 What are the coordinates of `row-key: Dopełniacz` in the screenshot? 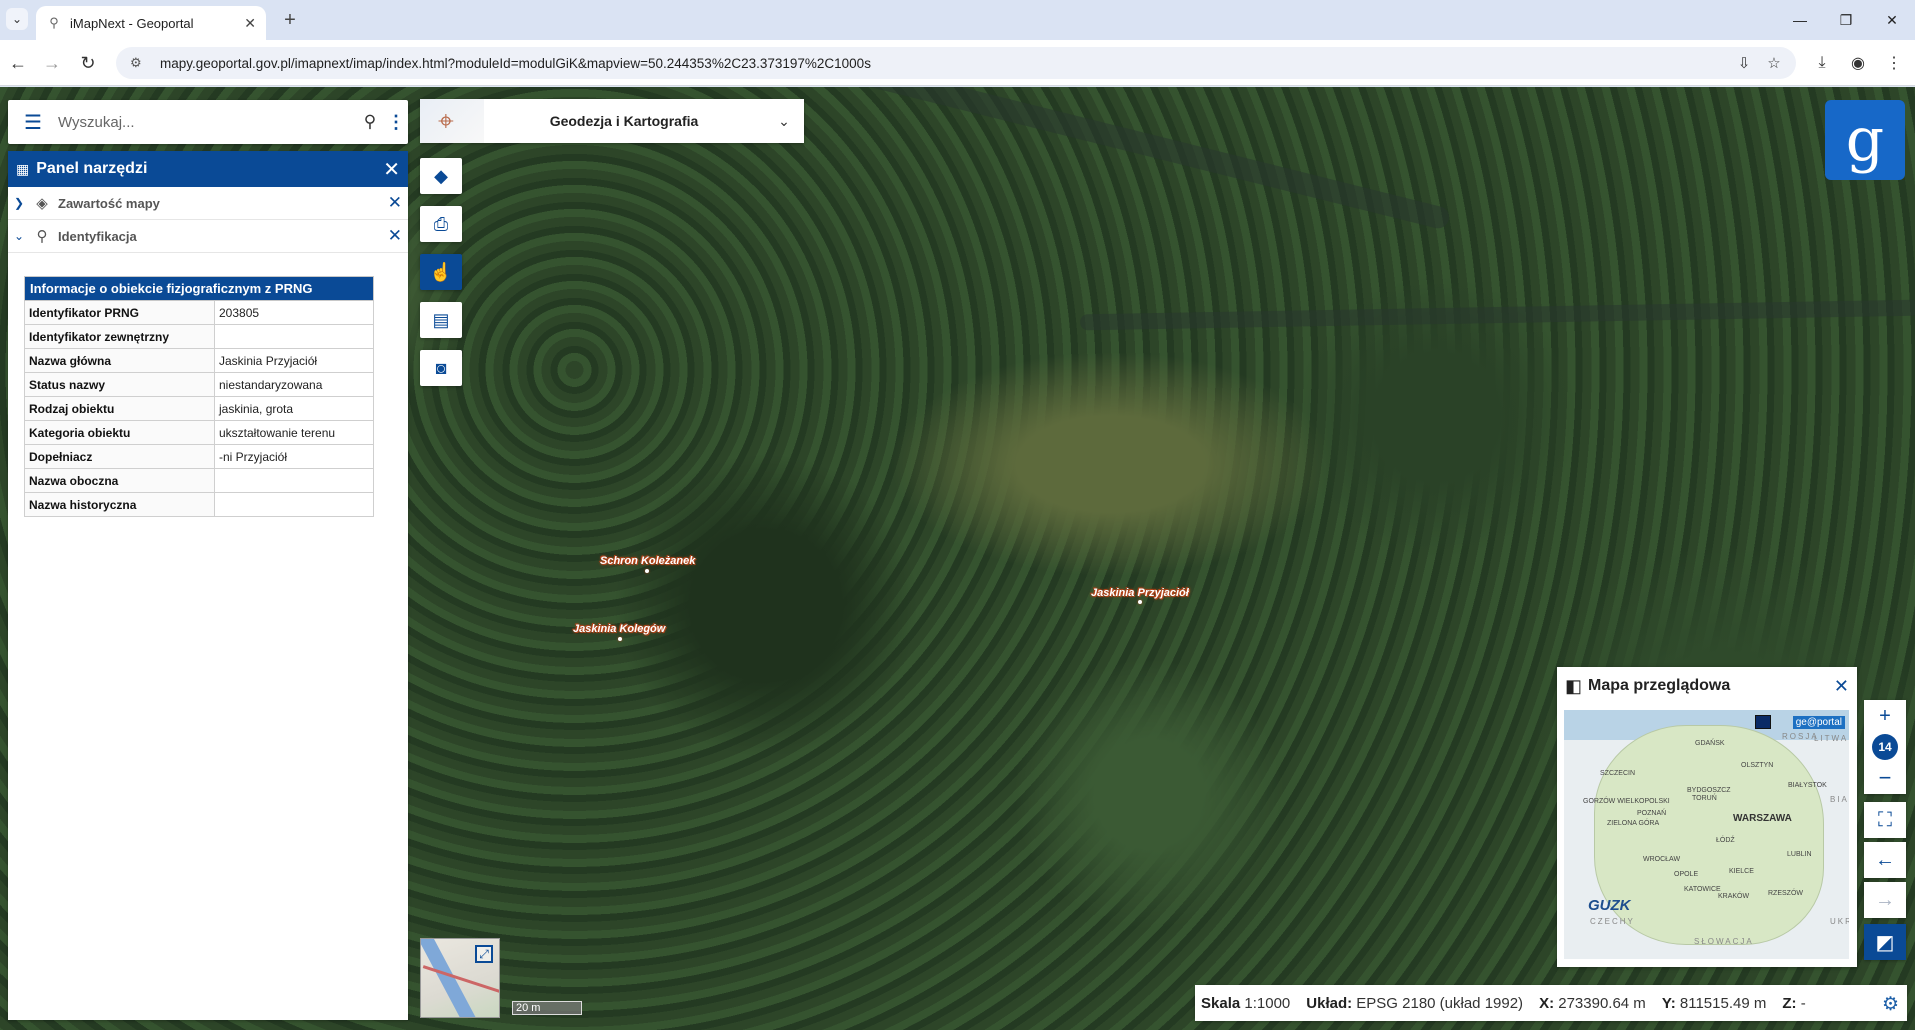 It's located at (119, 456).